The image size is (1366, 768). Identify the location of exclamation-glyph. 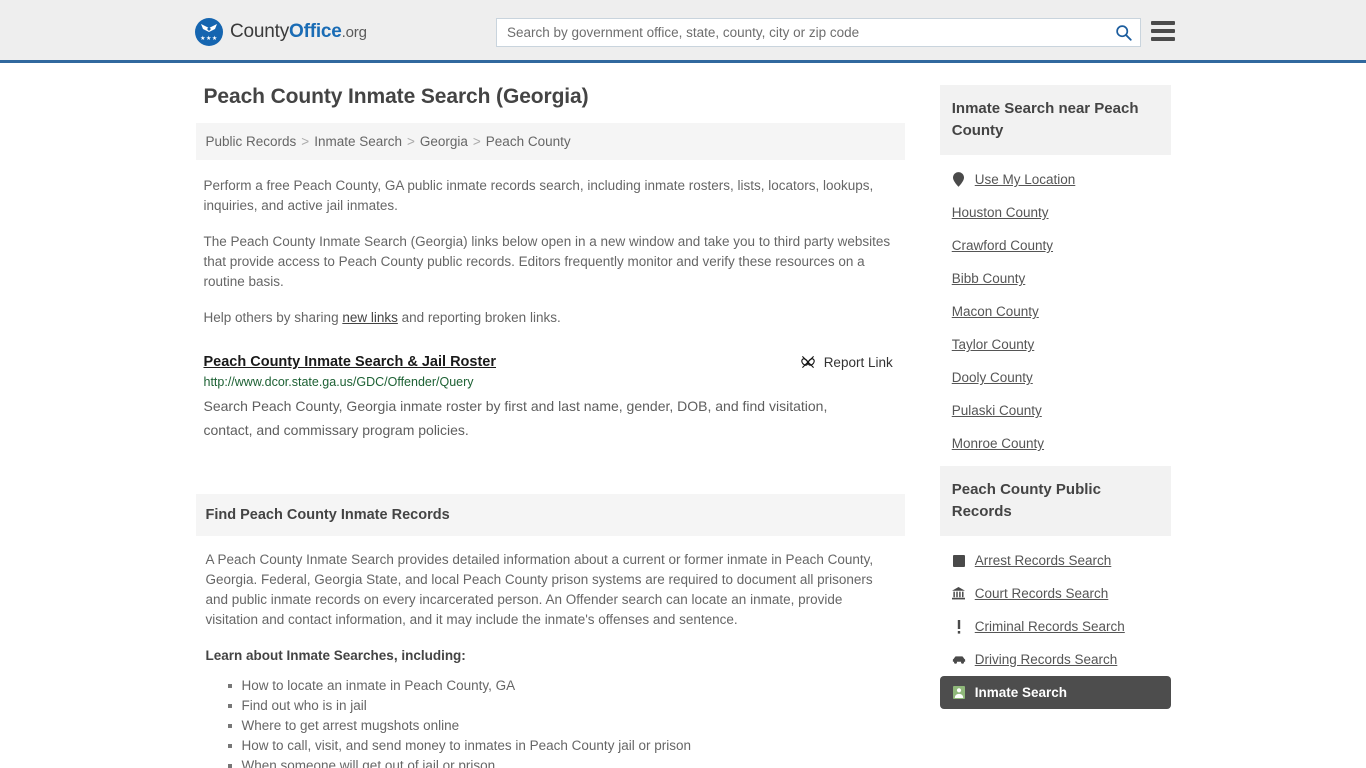
(958, 626).